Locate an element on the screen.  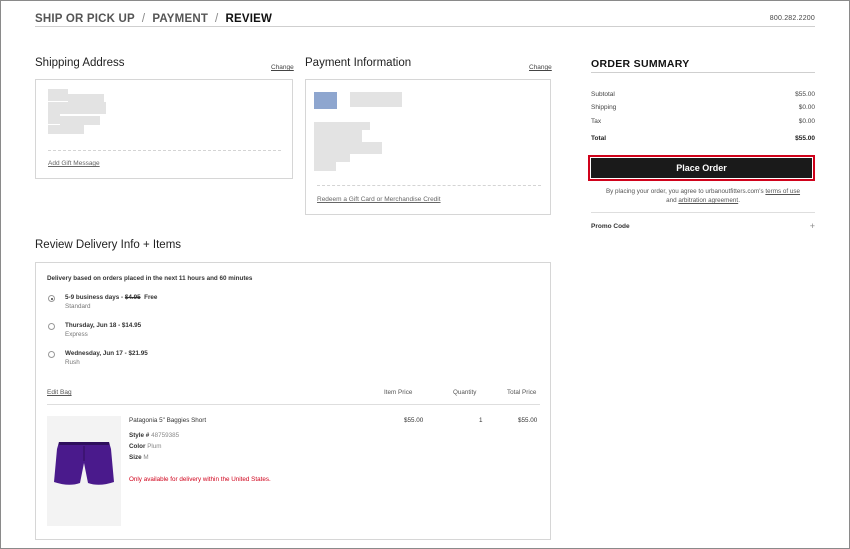
item-quantity: 1 is located at coordinates (481, 420).